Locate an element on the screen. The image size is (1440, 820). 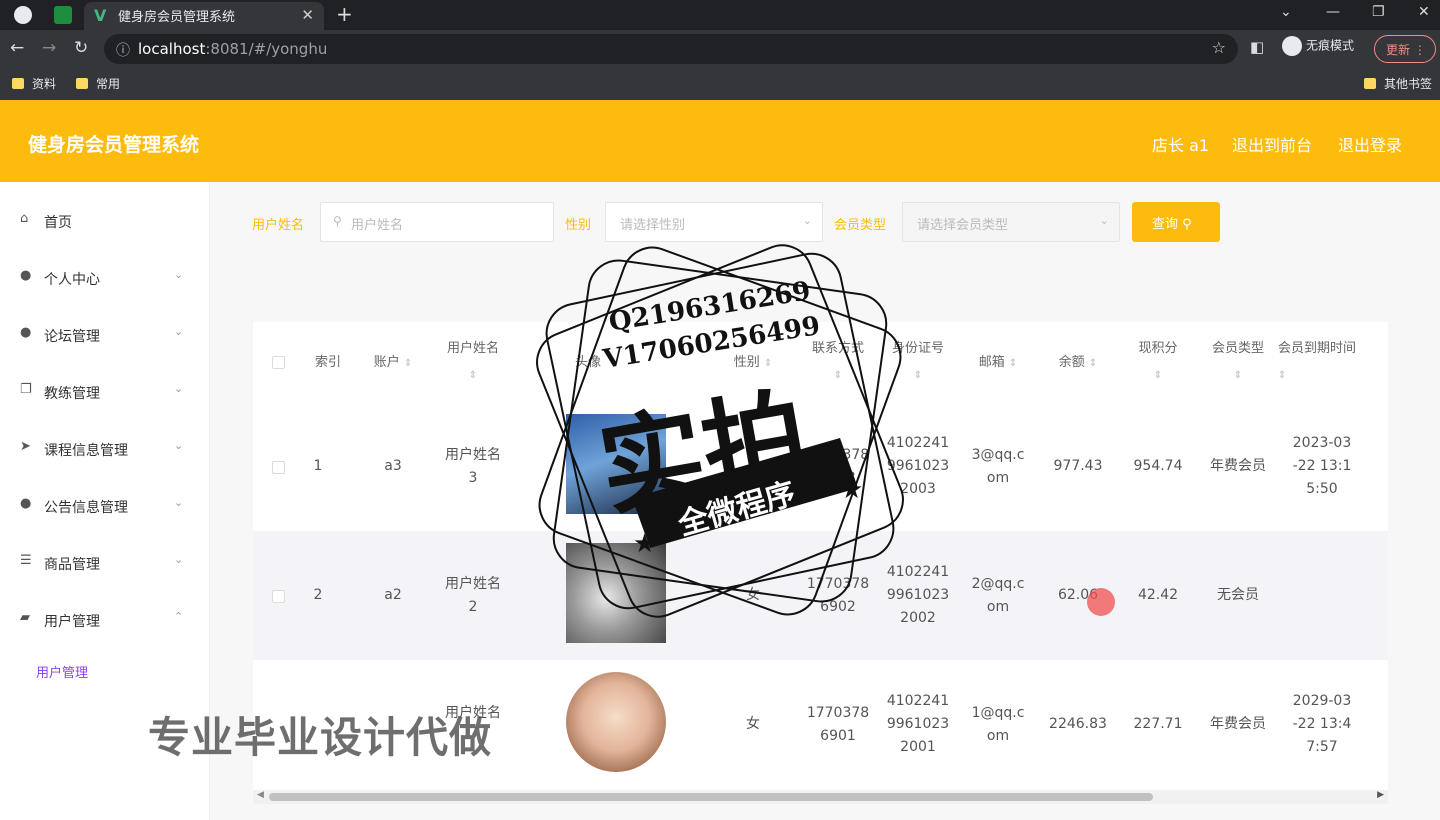
sidebar-item-goods: ☰ 商品管理 ⌄ is located at coordinates (105, 562).